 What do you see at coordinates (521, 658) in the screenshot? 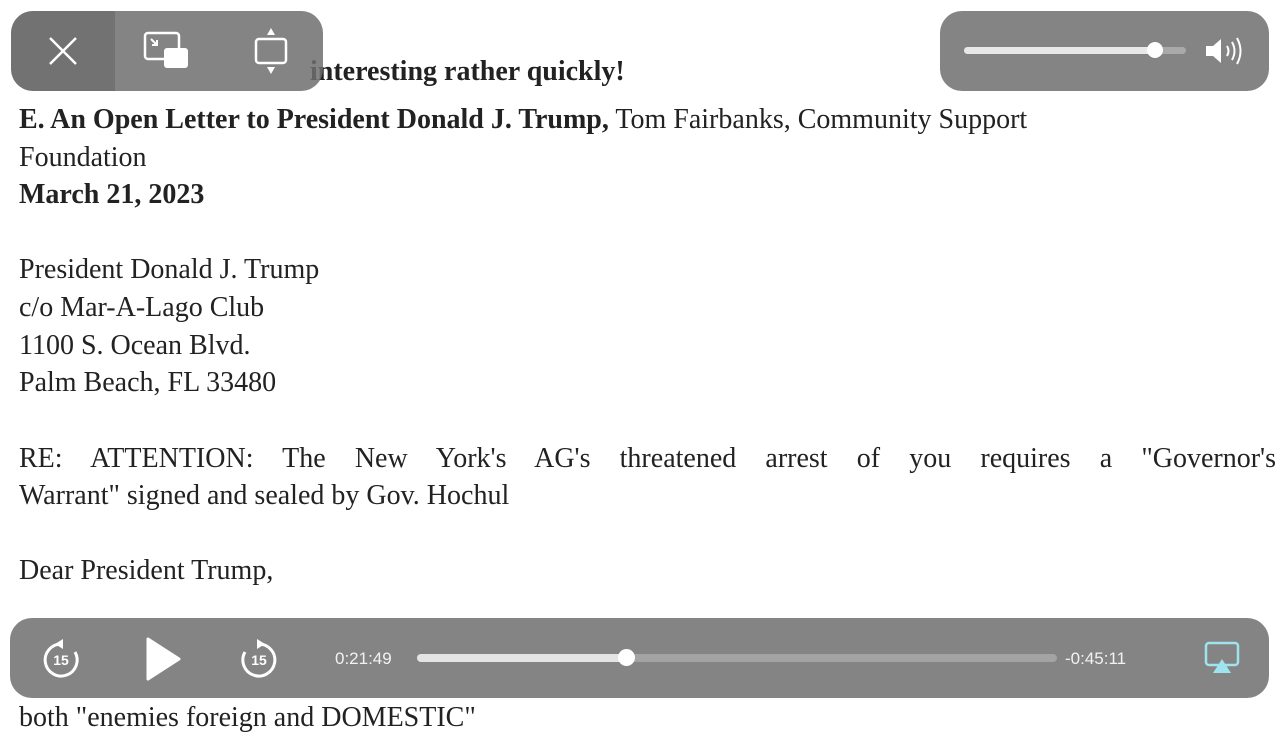
I see `progress-fill` at bounding box center [521, 658].